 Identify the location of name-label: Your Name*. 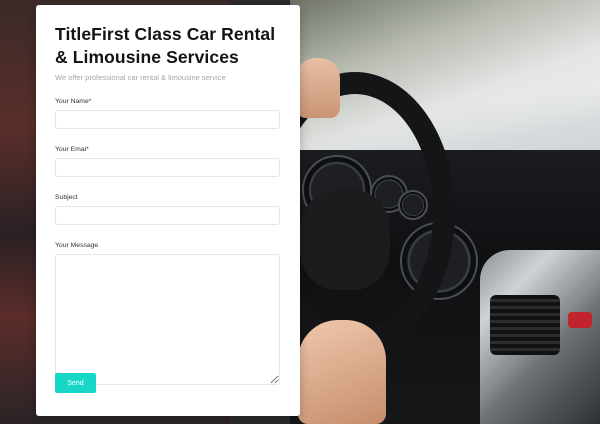
(73, 101).